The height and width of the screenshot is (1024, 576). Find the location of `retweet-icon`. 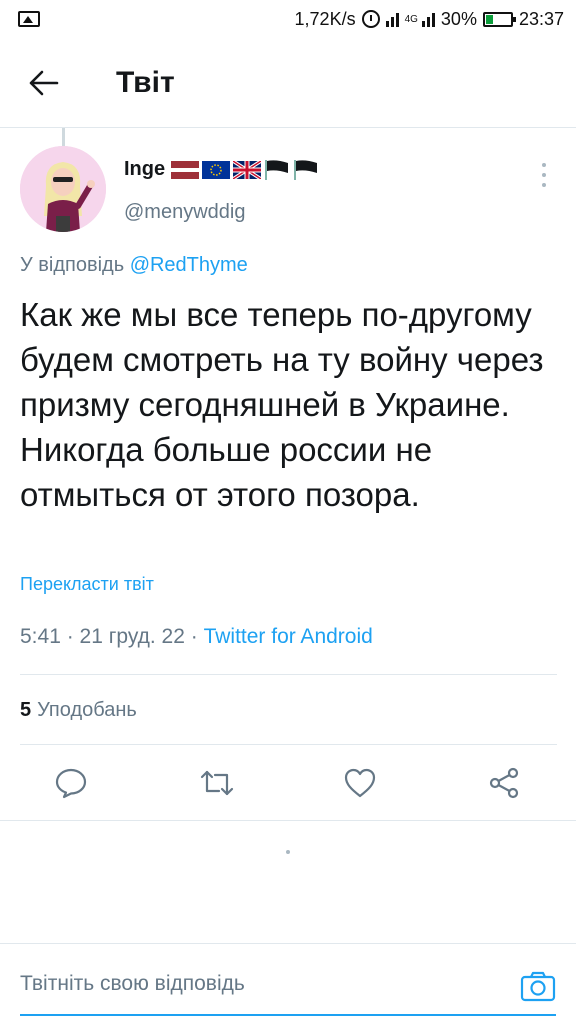

retweet-icon is located at coordinates (217, 783).